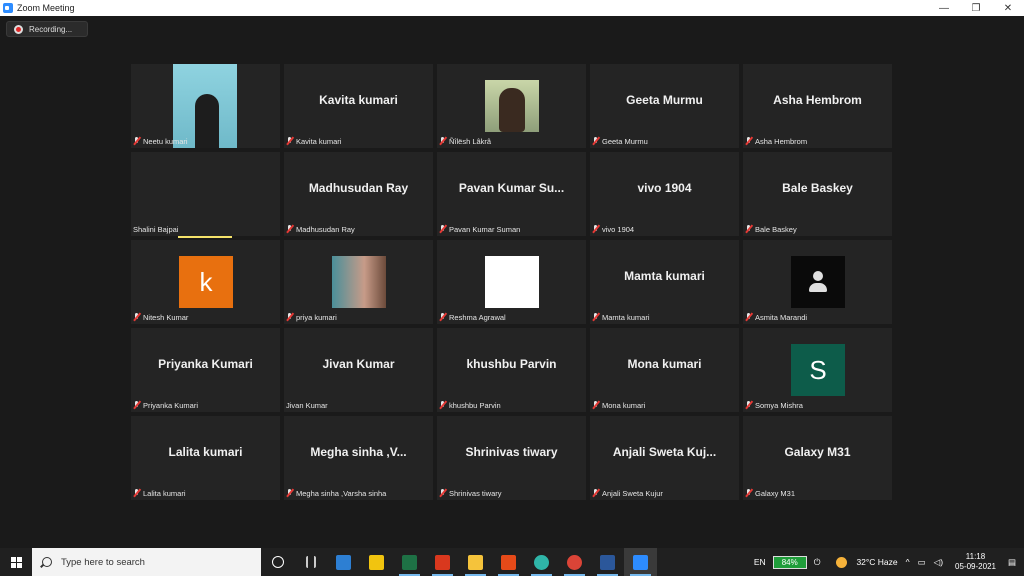 The image size is (1024, 576). I want to click on participant-tile: Anjali Sweta Kuj... Anjali Sweta Kujur, so click(664, 458).